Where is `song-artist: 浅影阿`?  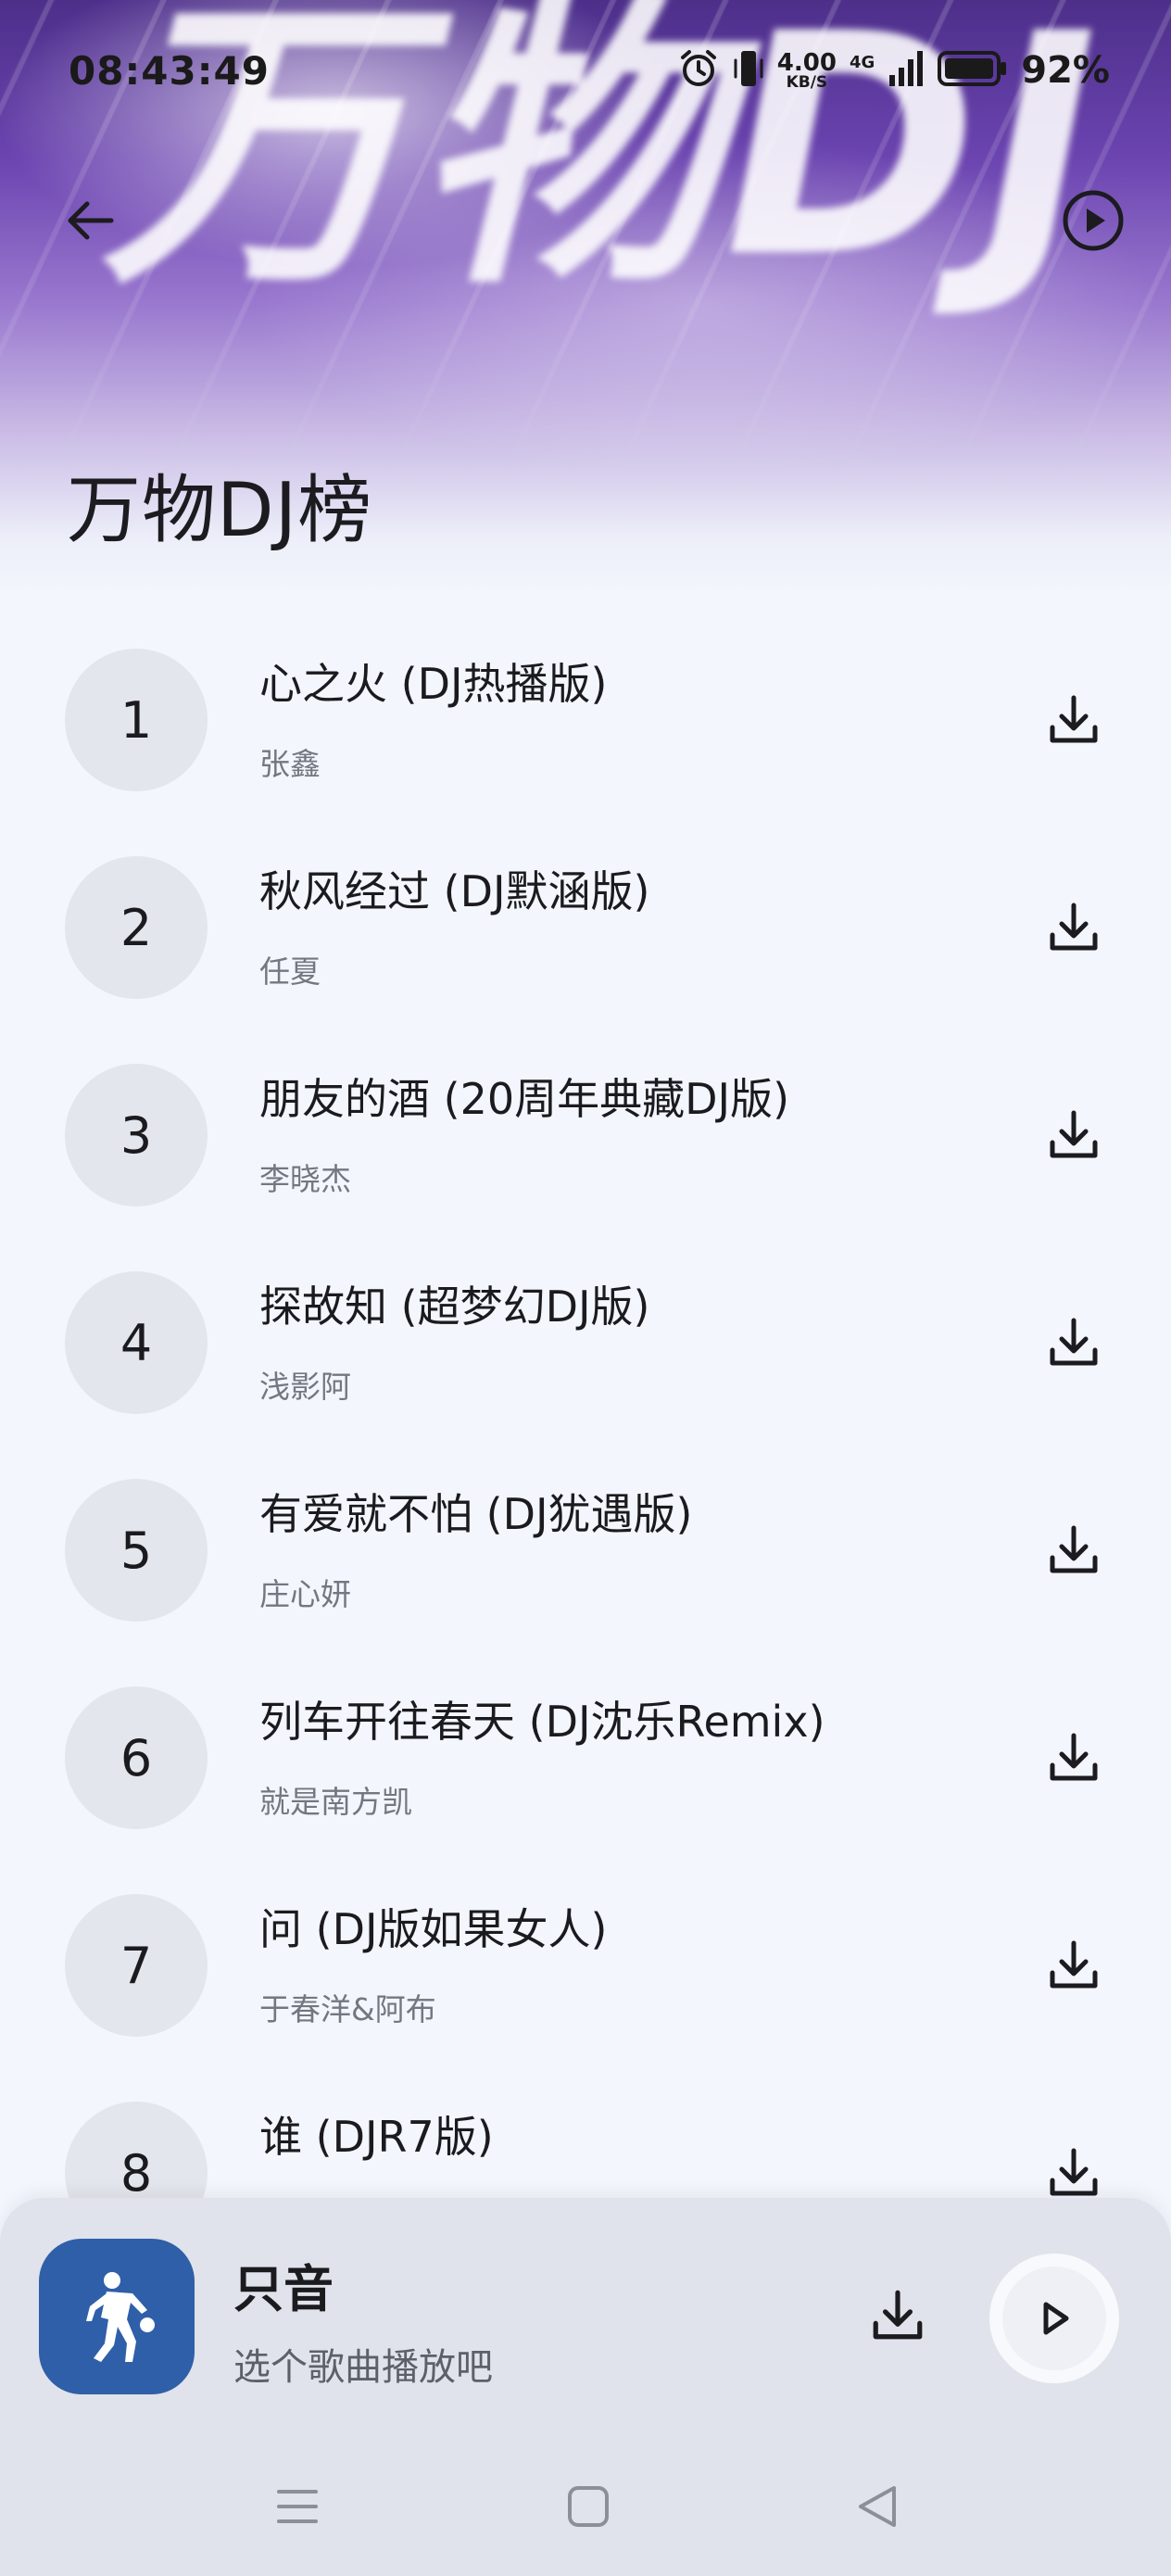 song-artist: 浅影阿 is located at coordinates (305, 1387).